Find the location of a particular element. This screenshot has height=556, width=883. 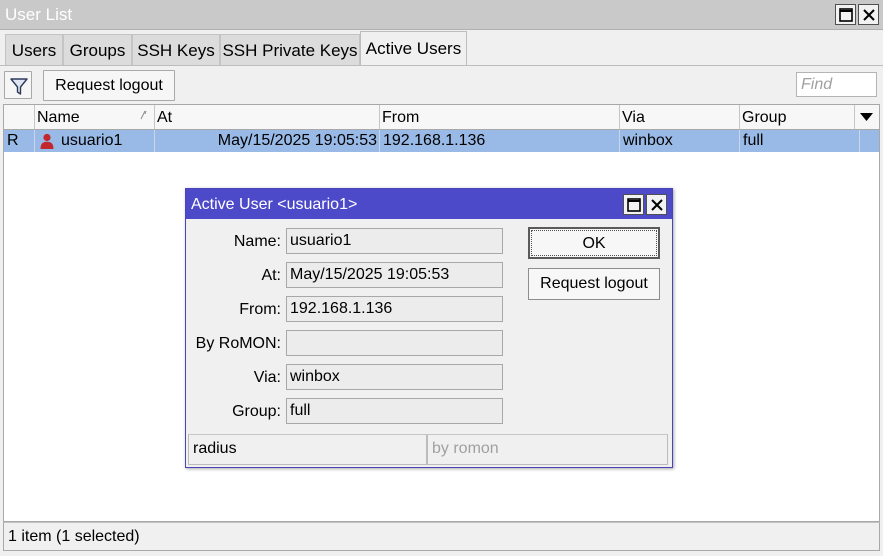

status-bar: 1 item (1 selected) is located at coordinates (441, 536).